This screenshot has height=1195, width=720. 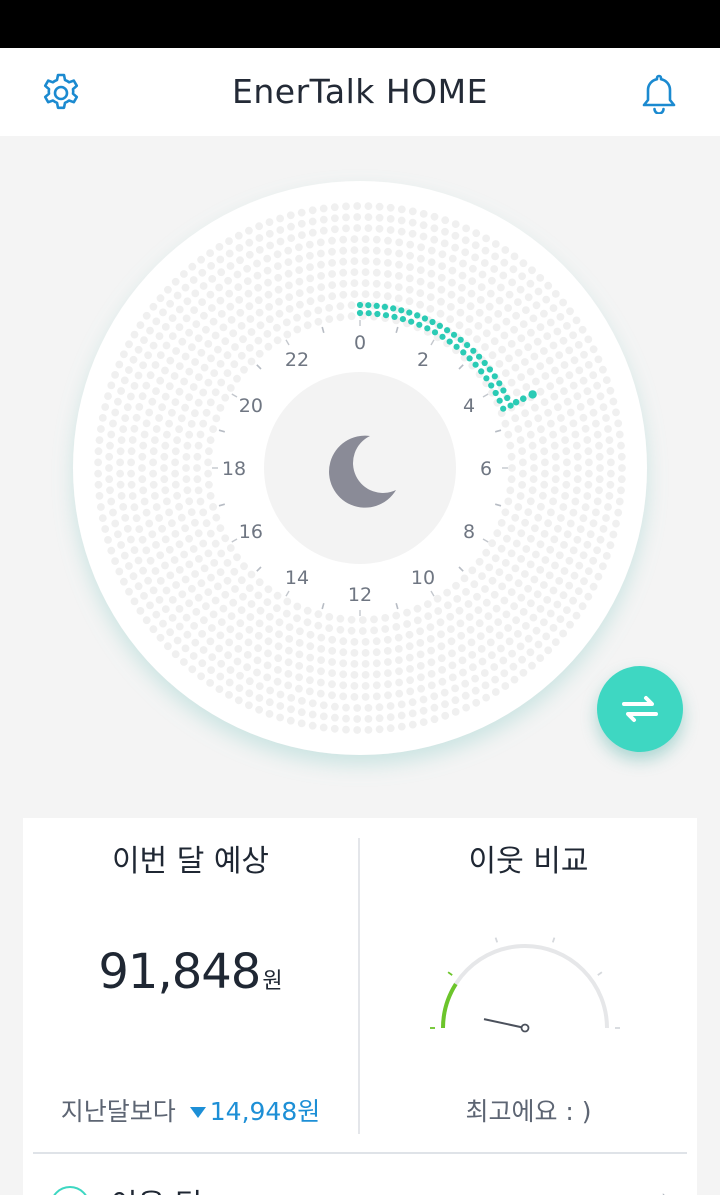 I want to click on compare-delta: 14,948원, so click(x=265, y=1111).